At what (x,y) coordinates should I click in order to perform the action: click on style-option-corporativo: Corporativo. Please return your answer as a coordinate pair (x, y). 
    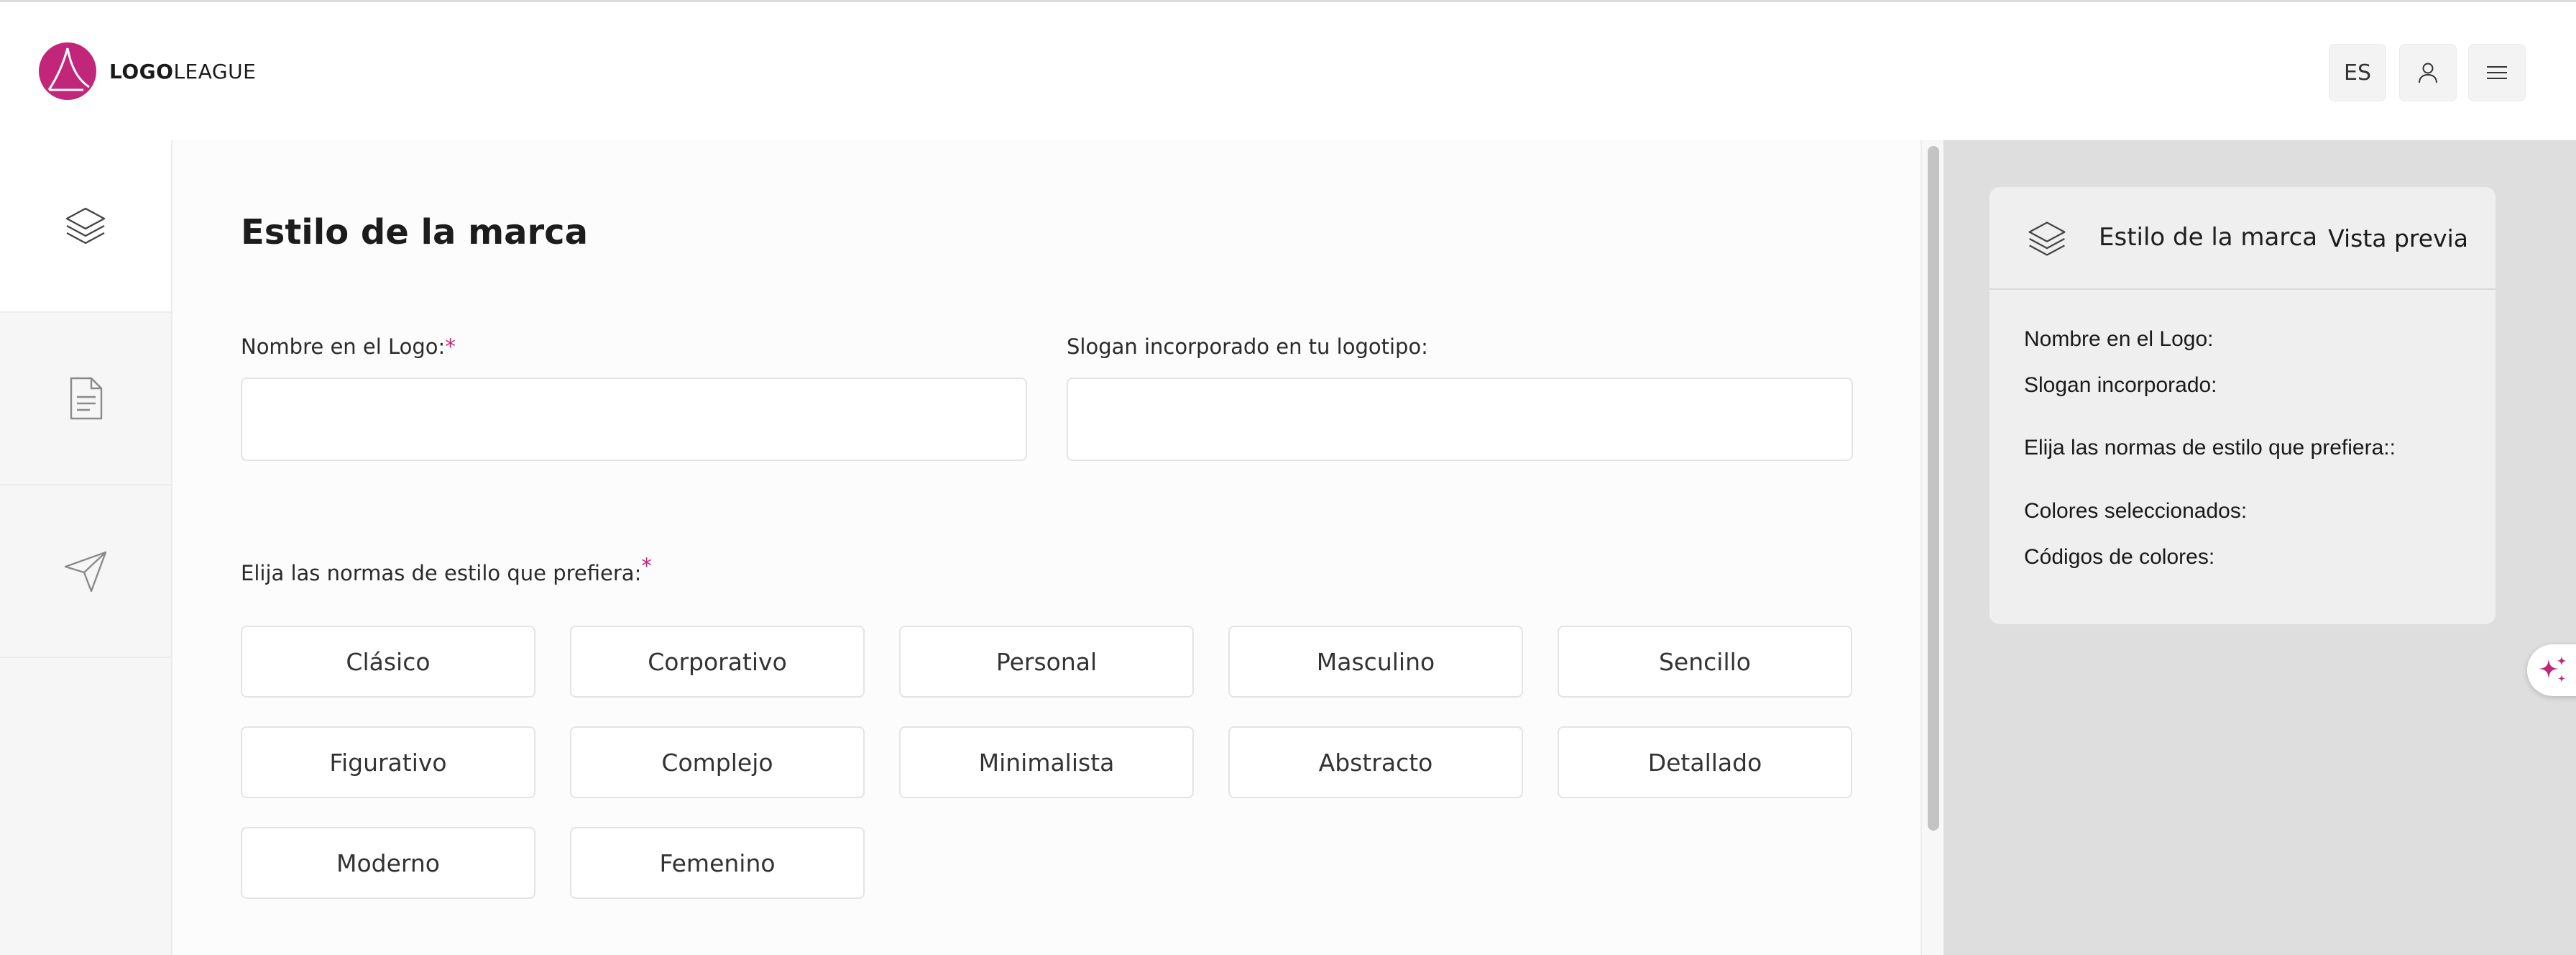
    Looking at the image, I should click on (717, 662).